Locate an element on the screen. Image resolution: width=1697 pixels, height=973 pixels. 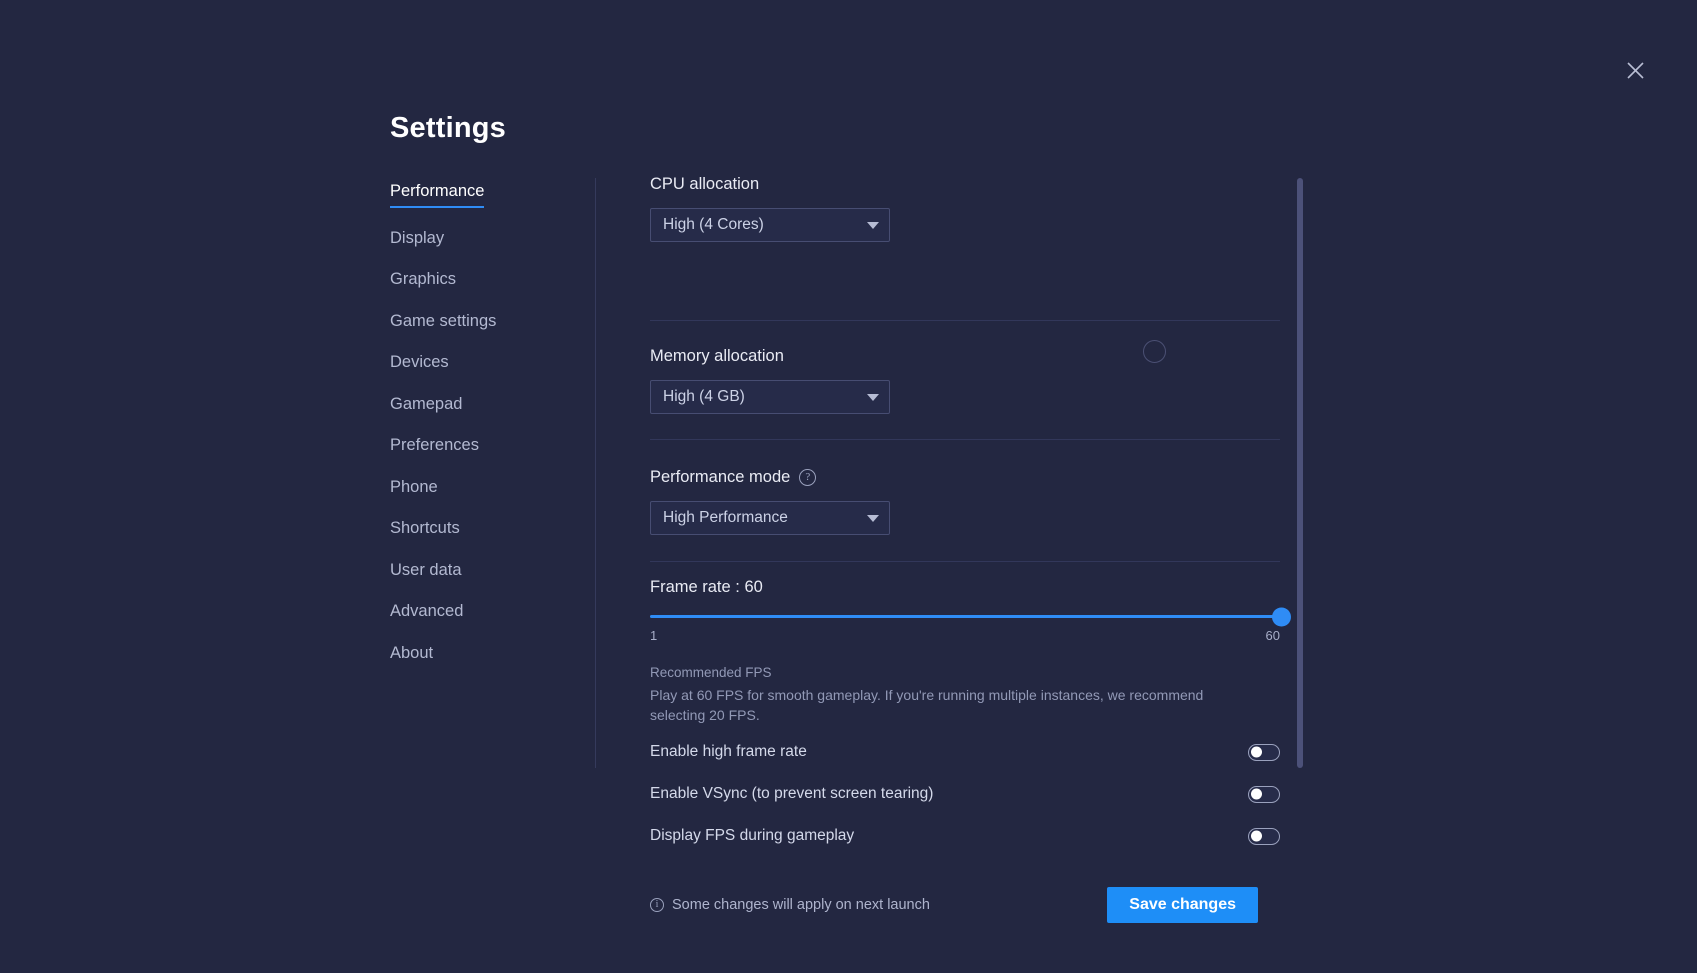
info-icon: i is located at coordinates (657, 904).